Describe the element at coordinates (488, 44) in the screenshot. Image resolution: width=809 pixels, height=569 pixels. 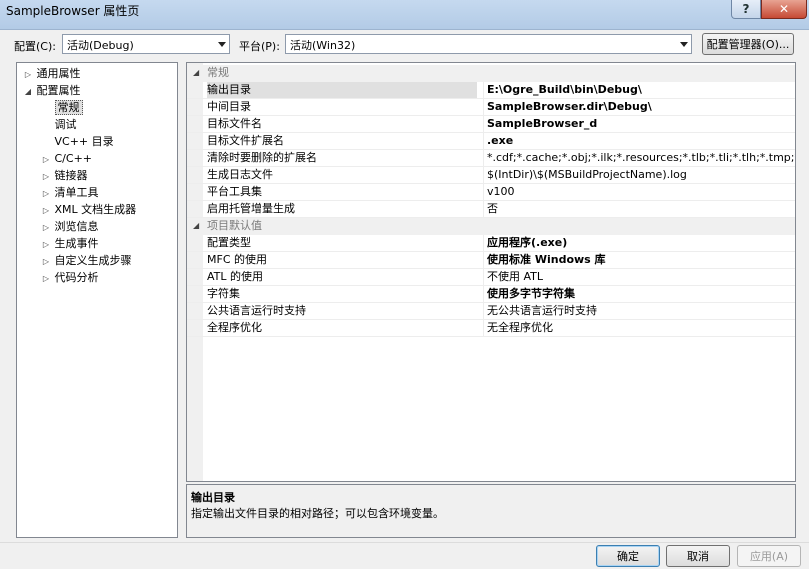
I see `platform-combo: 活动(Win32)` at that location.